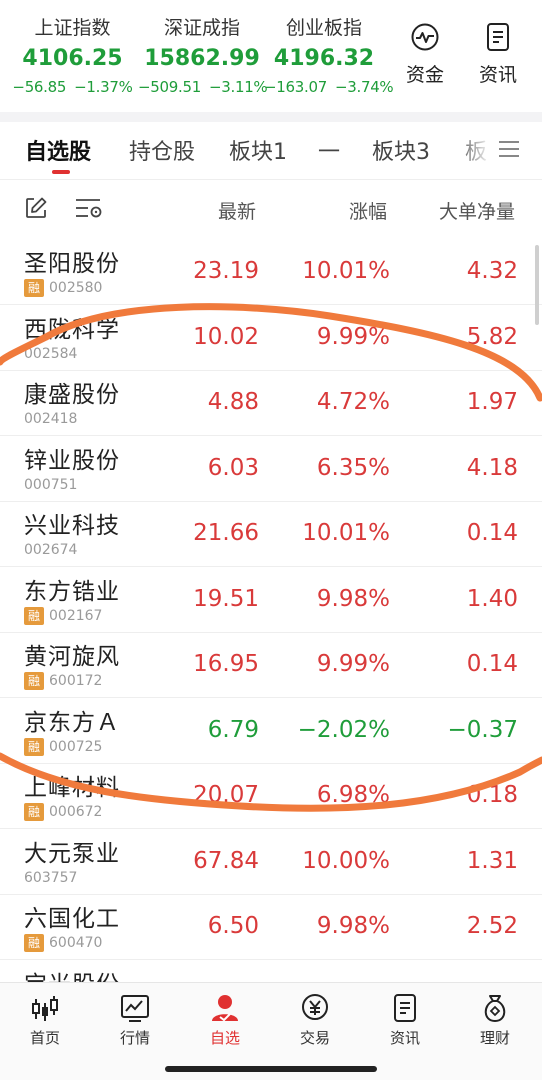 This screenshot has height=1080, width=542. I want to click on tab-holdings: 持仓股, so click(162, 150).